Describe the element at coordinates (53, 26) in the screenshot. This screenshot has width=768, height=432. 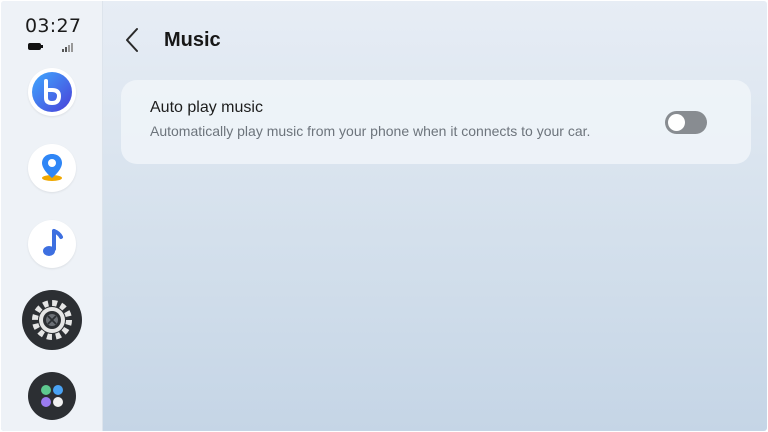
I see `status-clock: 03:27` at that location.